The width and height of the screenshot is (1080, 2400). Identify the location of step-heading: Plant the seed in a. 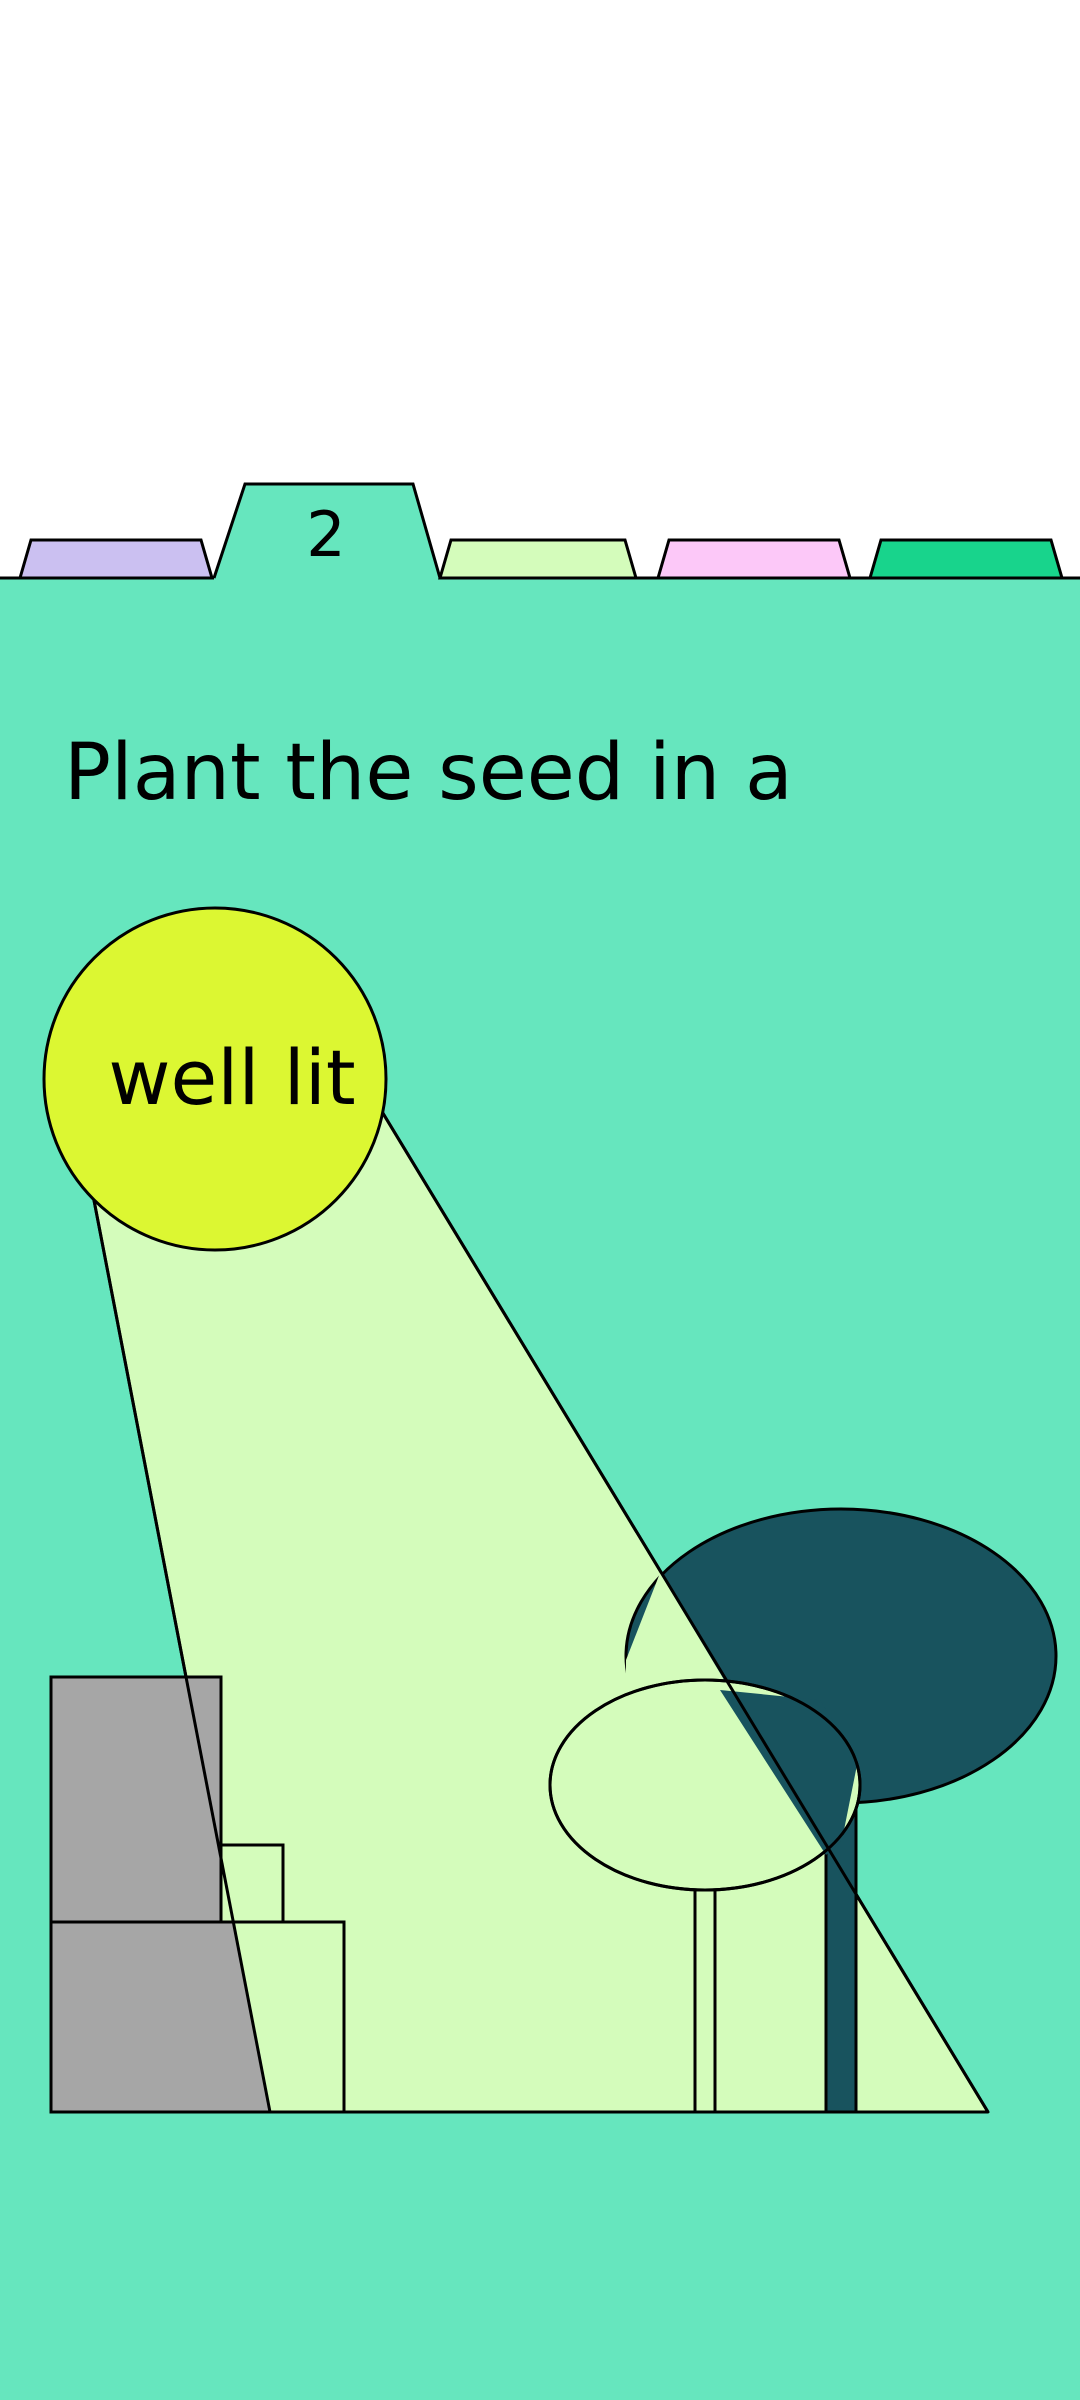
(428, 773).